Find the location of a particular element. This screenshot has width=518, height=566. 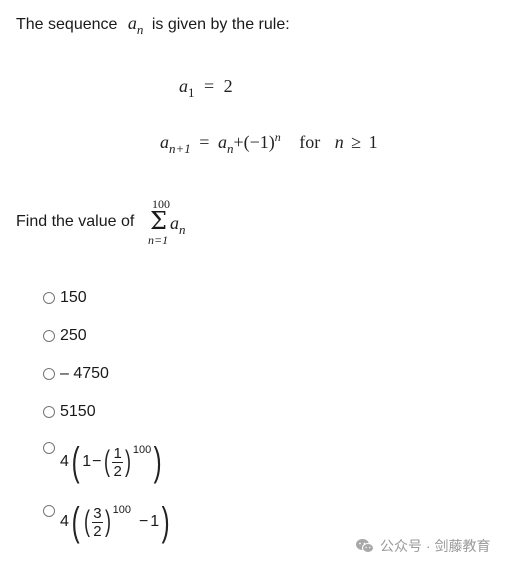

rule1-var: a is located at coordinates (183, 86).